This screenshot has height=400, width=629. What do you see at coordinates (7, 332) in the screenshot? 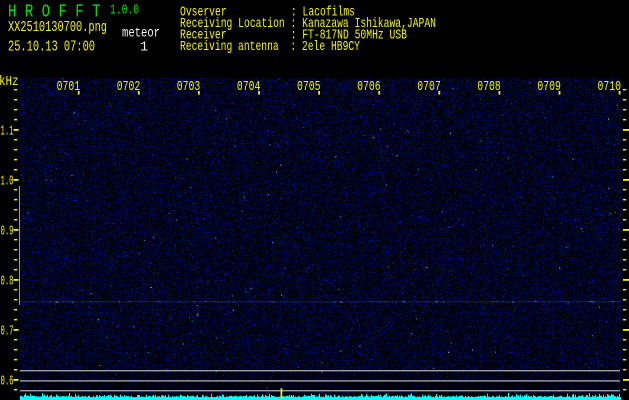
I see `svg-text: 0.7` at bounding box center [7, 332].